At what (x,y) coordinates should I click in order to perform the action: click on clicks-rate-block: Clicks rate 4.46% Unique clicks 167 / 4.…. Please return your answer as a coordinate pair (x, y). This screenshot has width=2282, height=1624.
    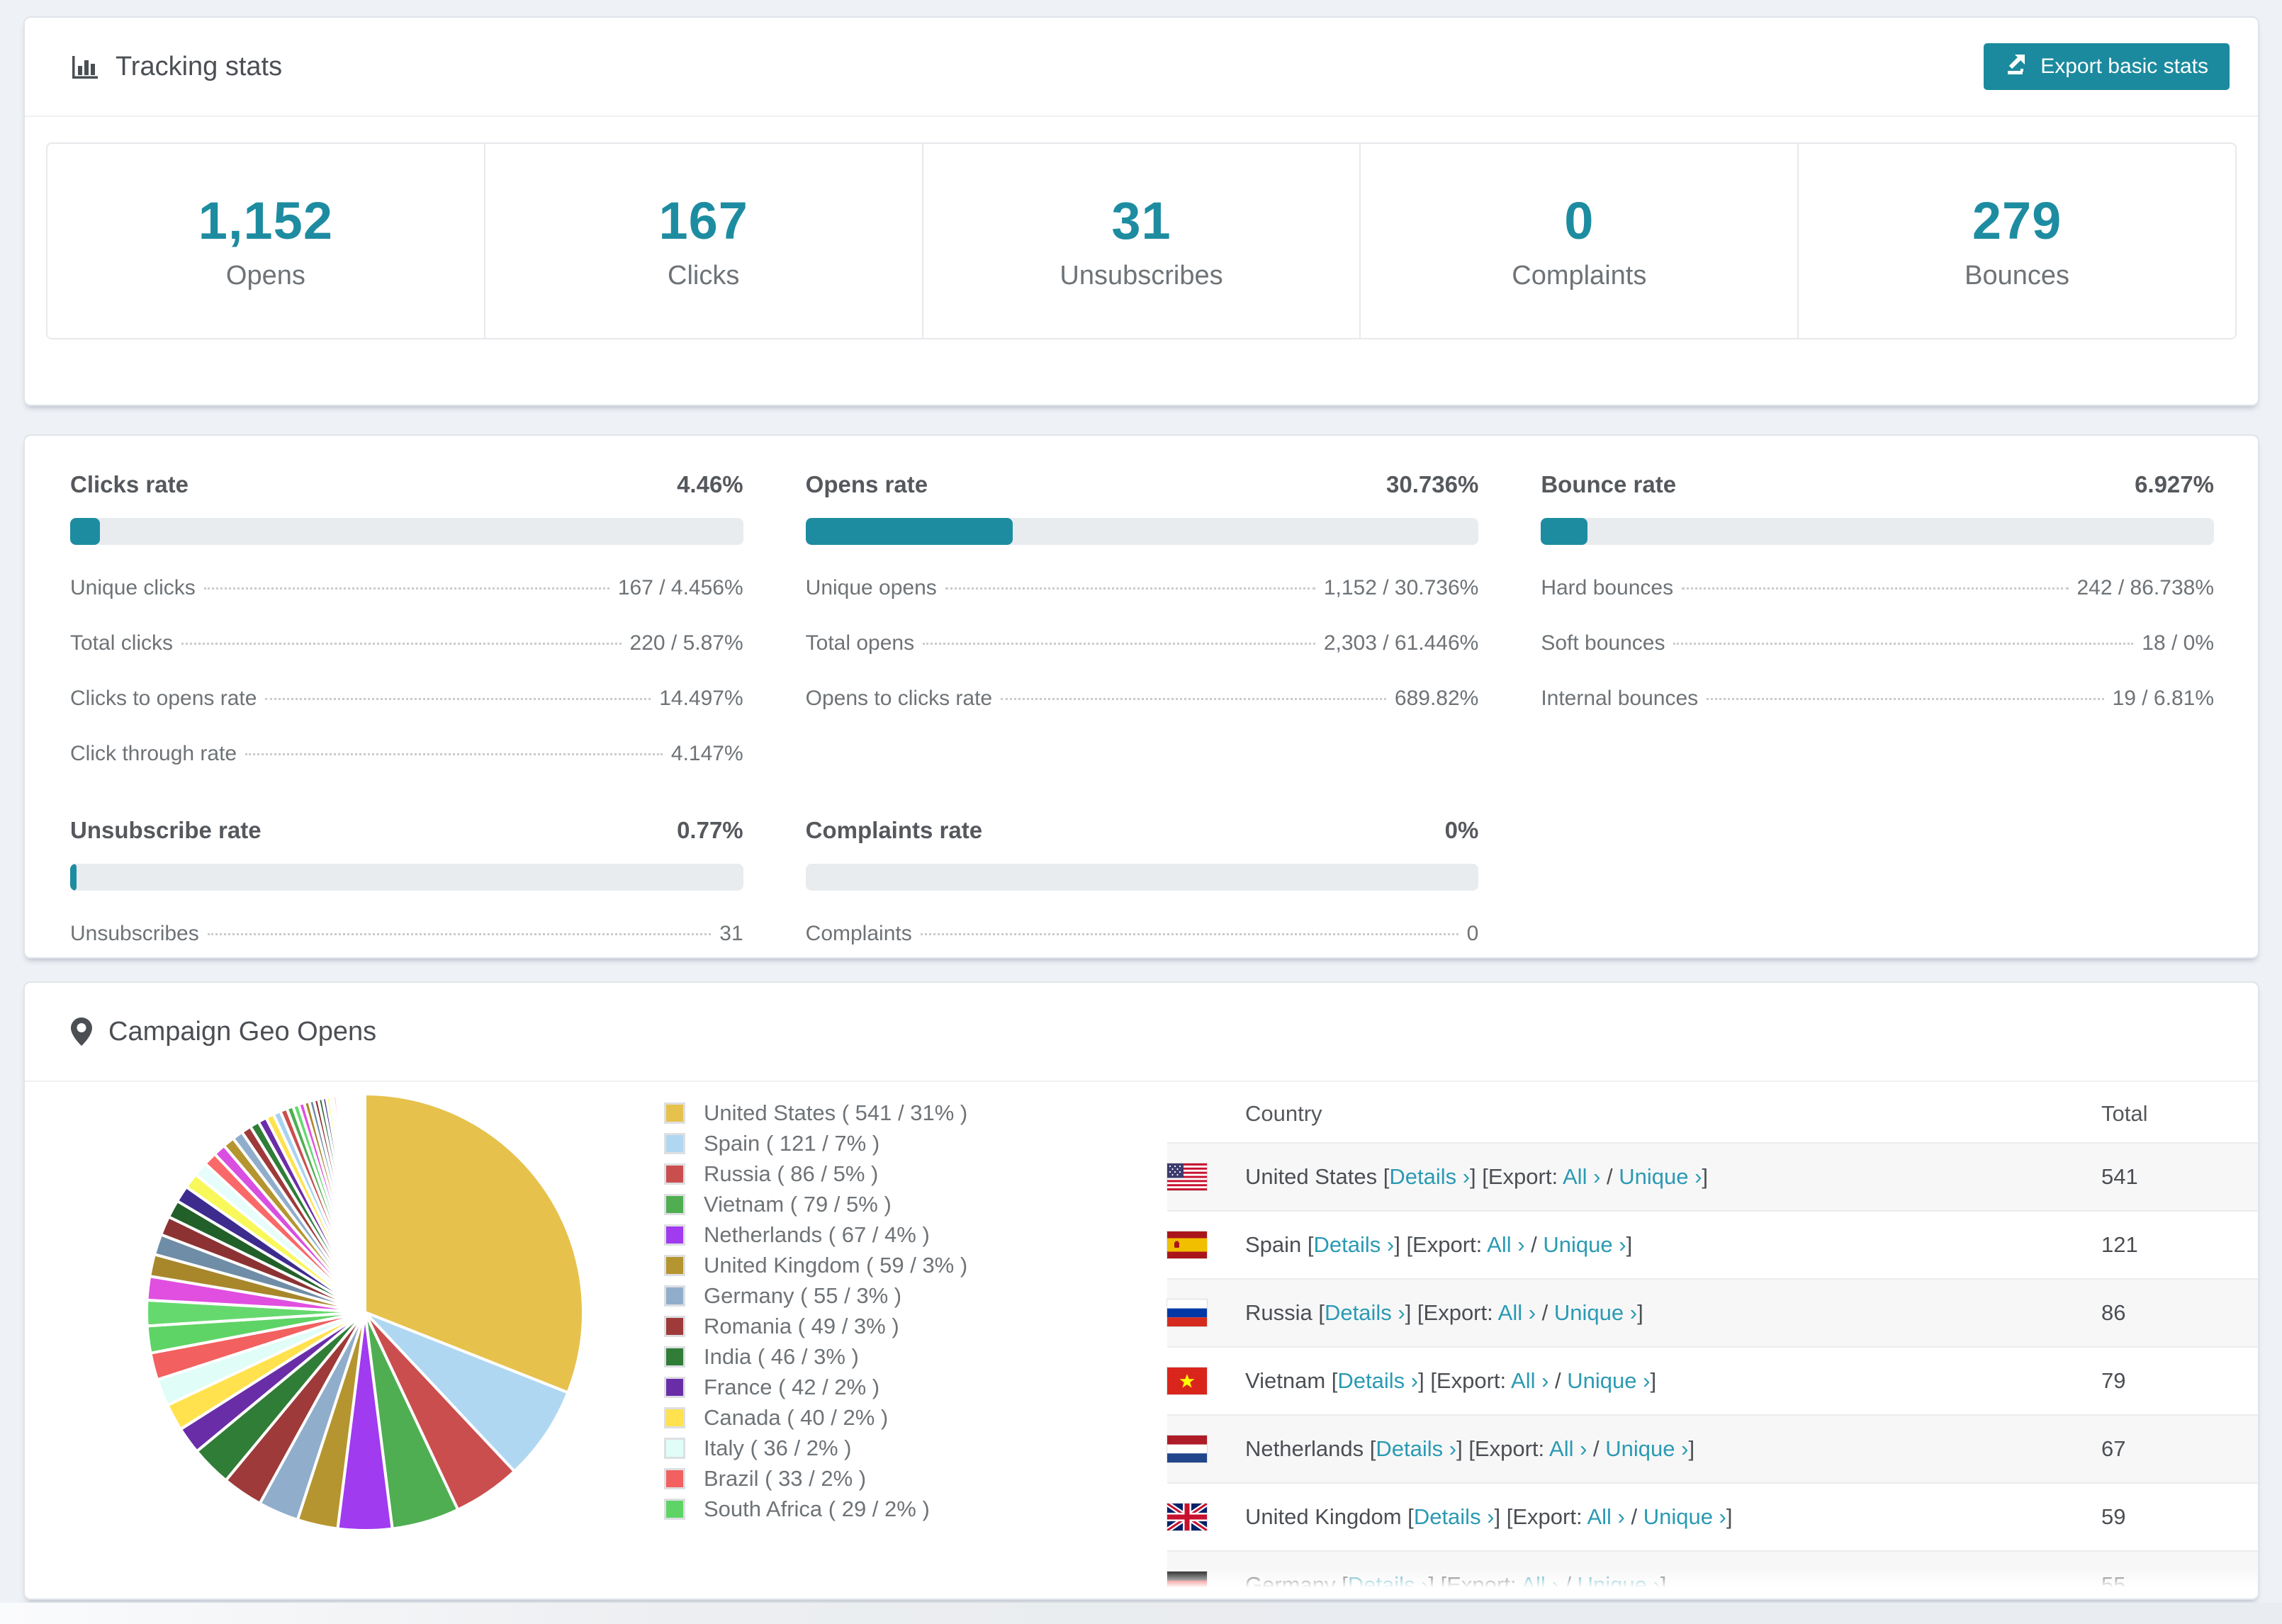
    Looking at the image, I should click on (407, 619).